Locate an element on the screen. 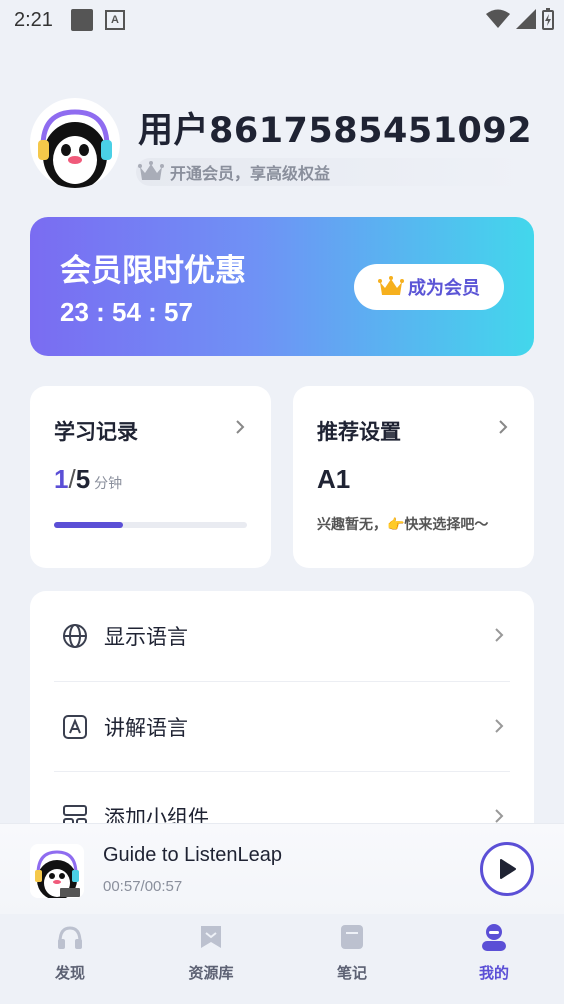  keyboard-a-icon: A is located at coordinates (114, 20).